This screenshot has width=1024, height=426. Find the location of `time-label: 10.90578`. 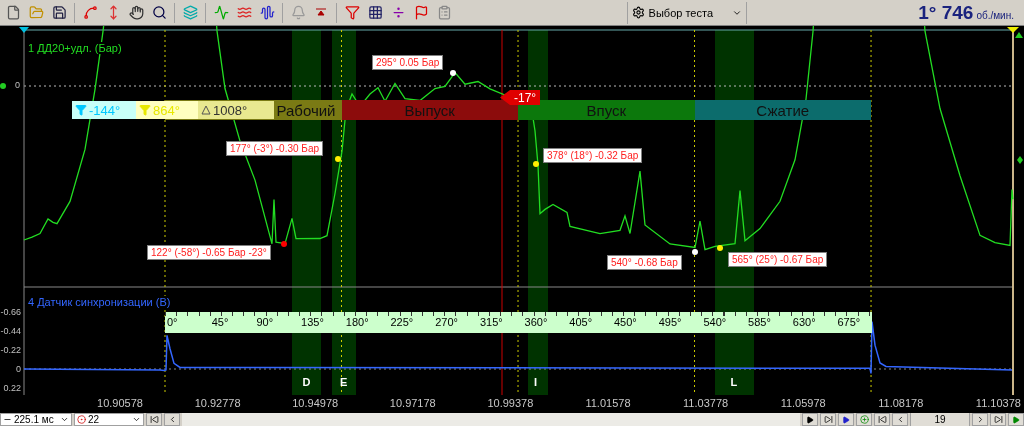

time-label: 10.90578 is located at coordinates (120, 403).